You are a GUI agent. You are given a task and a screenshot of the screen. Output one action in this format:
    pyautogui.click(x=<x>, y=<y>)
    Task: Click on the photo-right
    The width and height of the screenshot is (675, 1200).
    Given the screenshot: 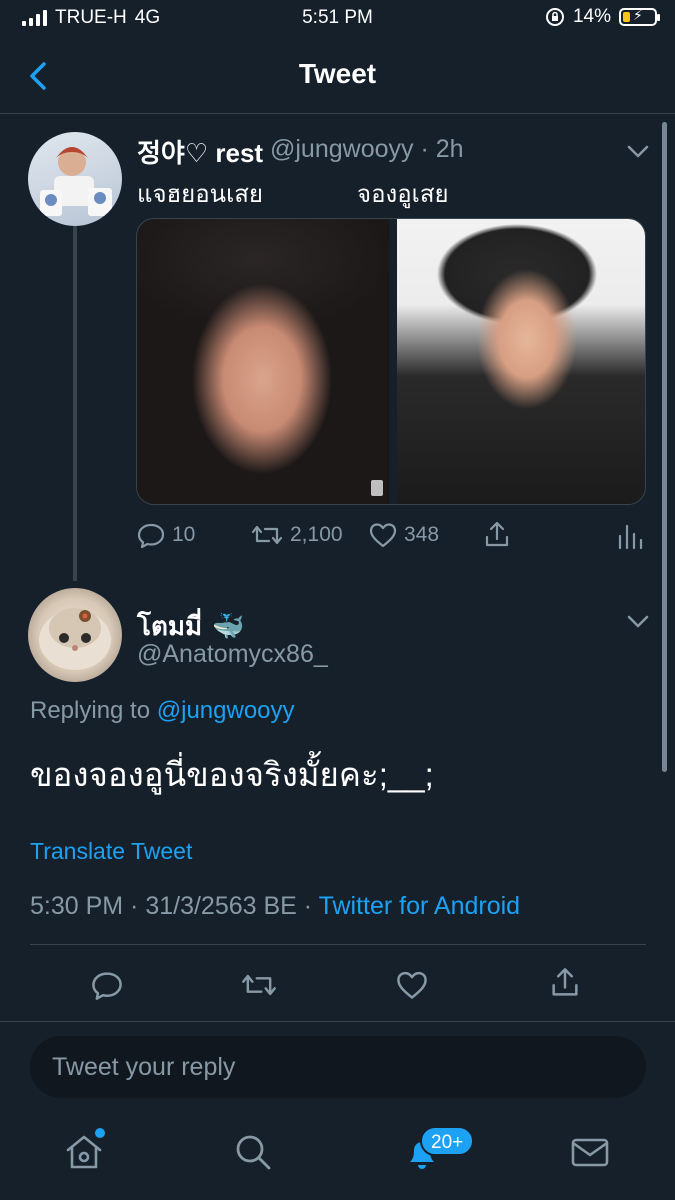 What is the action you would take?
    pyautogui.click(x=521, y=361)
    